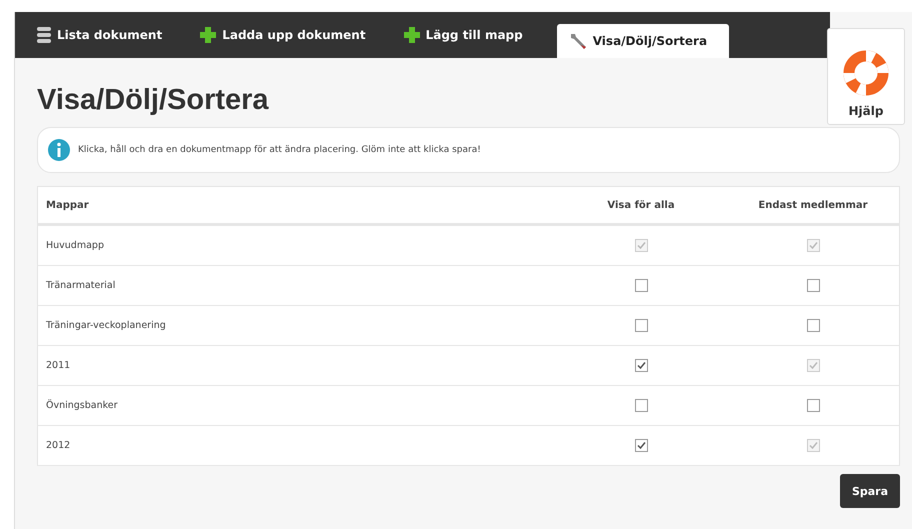 Image resolution: width=912 pixels, height=529 pixels. Describe the element at coordinates (870, 491) in the screenshot. I see `save-button: Spara` at that location.